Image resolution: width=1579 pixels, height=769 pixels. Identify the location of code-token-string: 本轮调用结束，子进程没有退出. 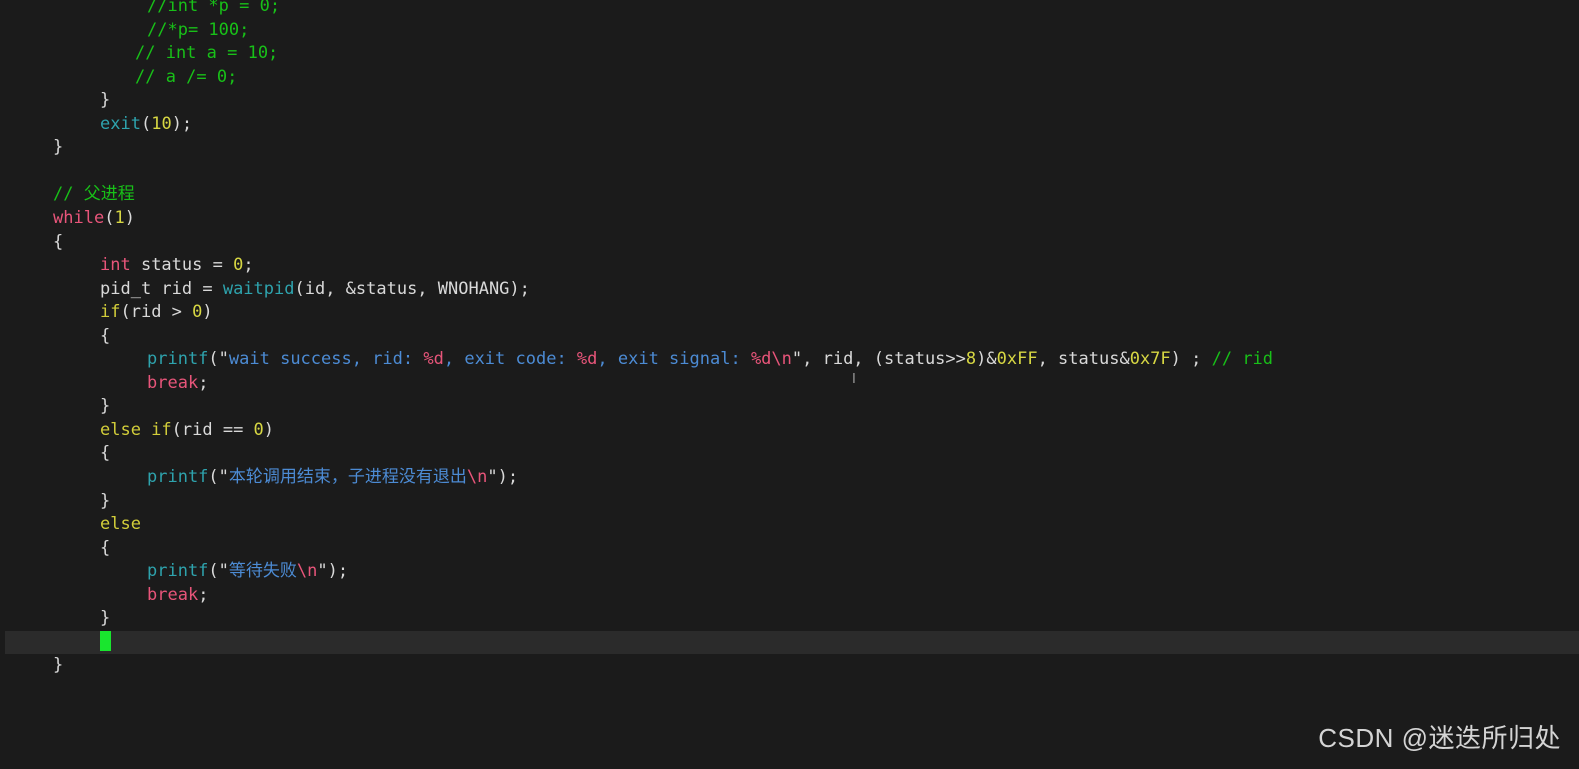
(347, 477).